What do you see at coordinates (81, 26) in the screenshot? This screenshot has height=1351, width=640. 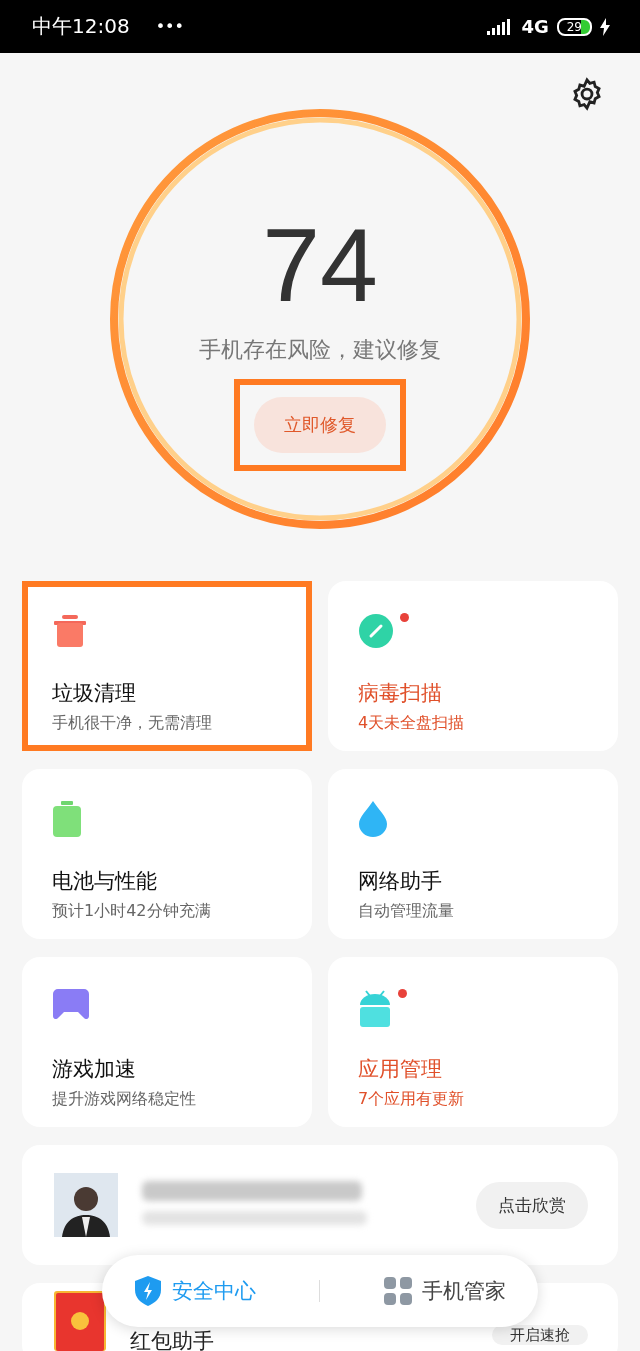 I see `status-time: 中午12:08` at bounding box center [81, 26].